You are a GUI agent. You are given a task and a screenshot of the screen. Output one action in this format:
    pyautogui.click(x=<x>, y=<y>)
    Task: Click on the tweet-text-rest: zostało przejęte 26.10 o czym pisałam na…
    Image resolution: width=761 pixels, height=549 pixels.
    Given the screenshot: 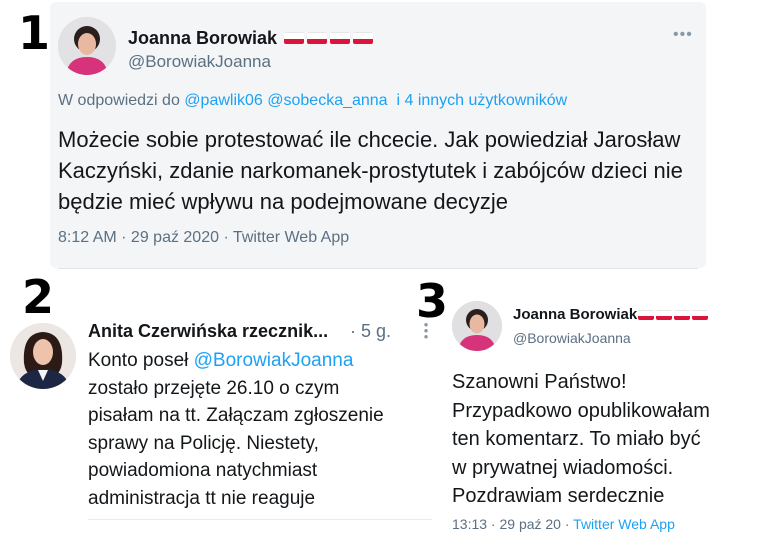 What is the action you would take?
    pyautogui.click(x=236, y=443)
    